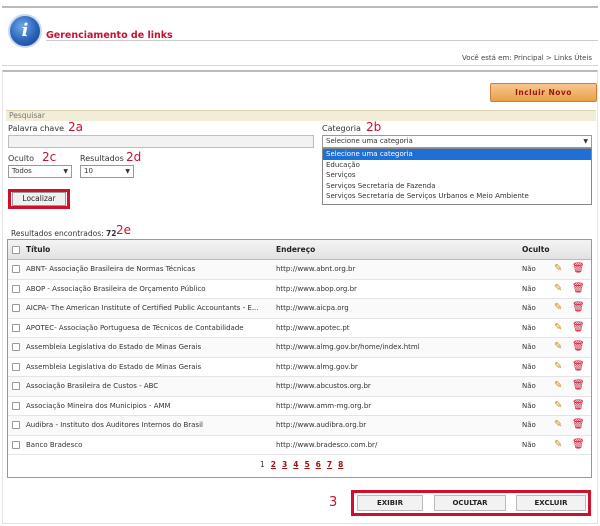  What do you see at coordinates (312, 308) in the screenshot?
I see `row-endereco: http://www.aicpa.org` at bounding box center [312, 308].